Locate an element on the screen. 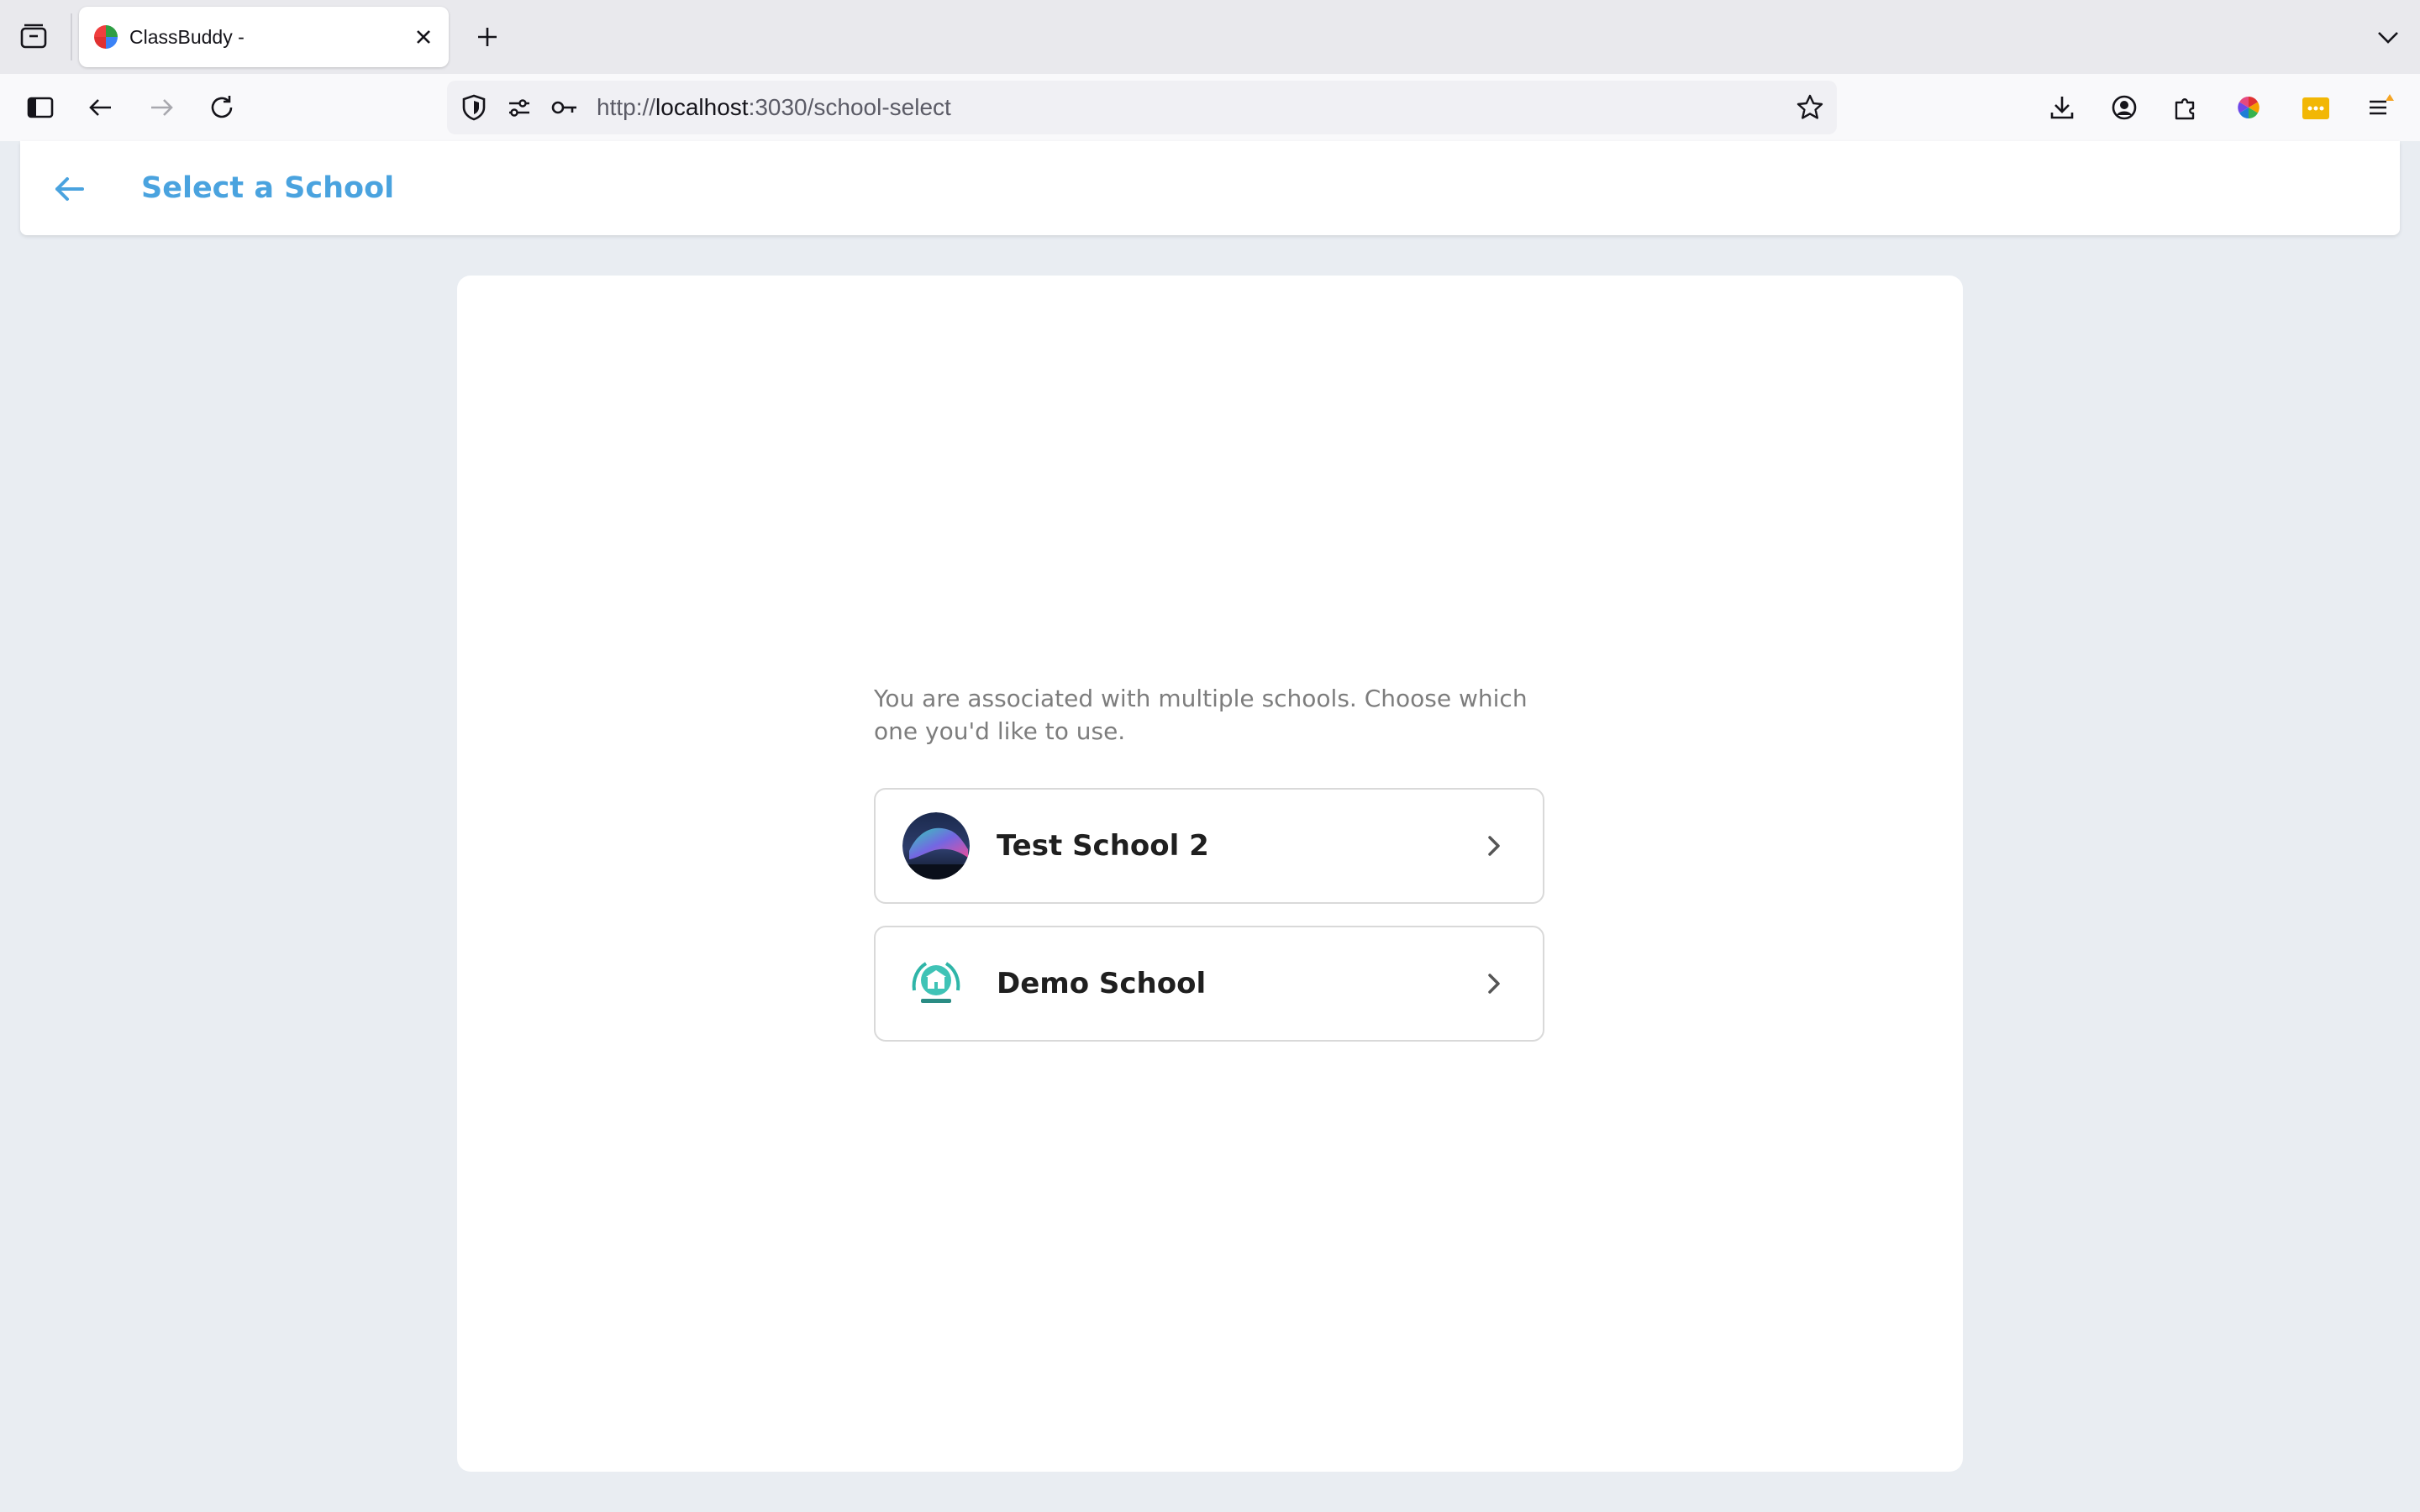 The height and width of the screenshot is (1512, 2420). app-header: Select a School is located at coordinates (1210, 188).